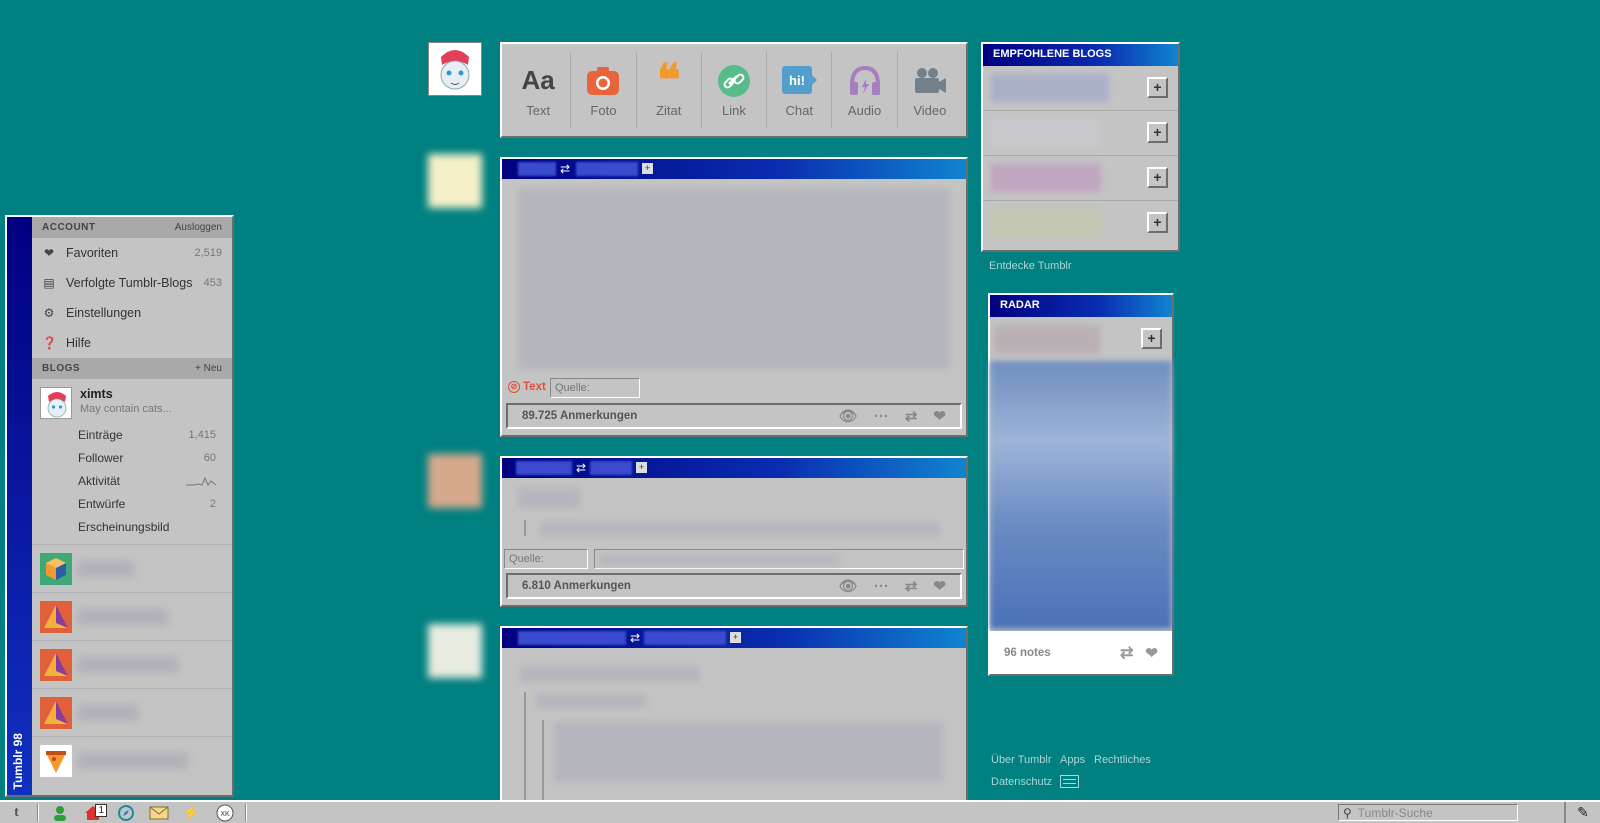 The image size is (1600, 823). I want to click on post-type-label: Text, so click(534, 387).